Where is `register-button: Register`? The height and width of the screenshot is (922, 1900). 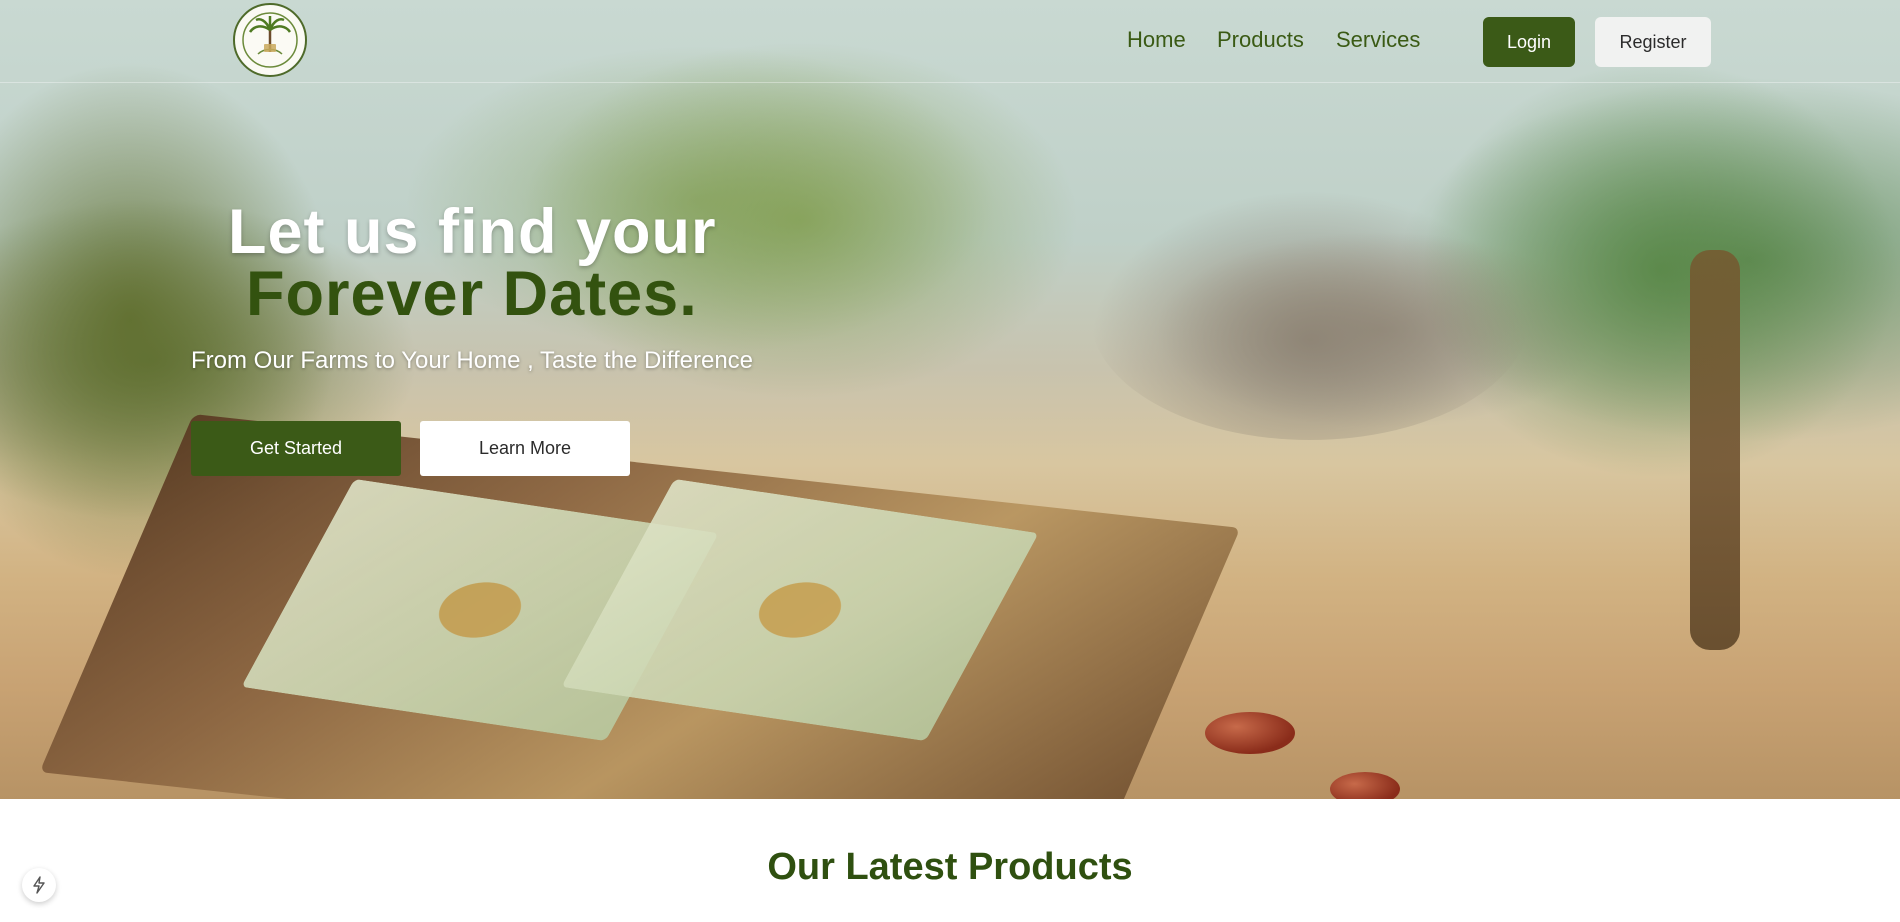
register-button: Register is located at coordinates (1653, 42).